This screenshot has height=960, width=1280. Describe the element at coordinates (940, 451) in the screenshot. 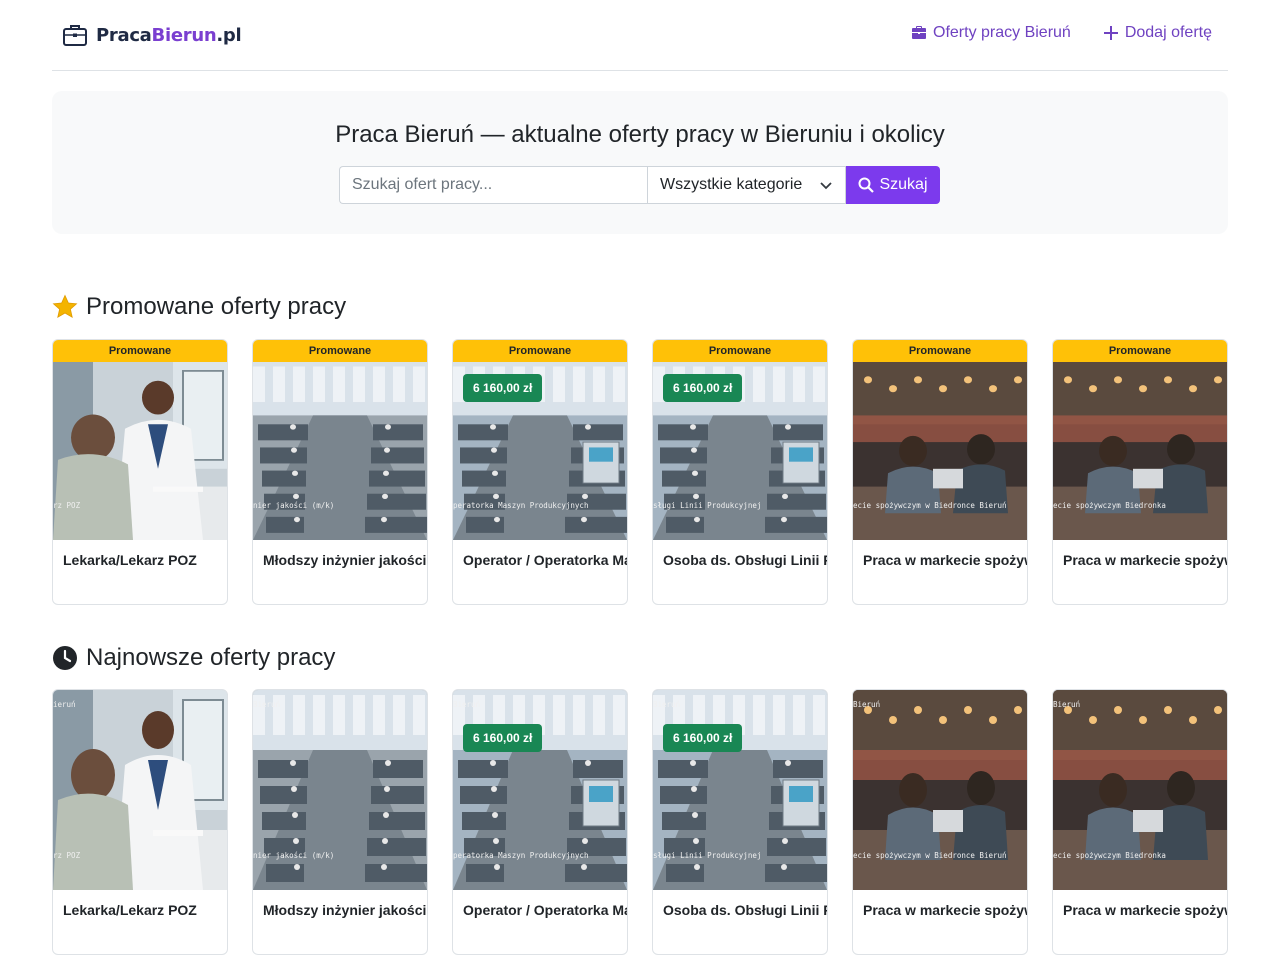

I see `job-offer-image: ecie spożywczym w Biedronce Bieruń` at that location.